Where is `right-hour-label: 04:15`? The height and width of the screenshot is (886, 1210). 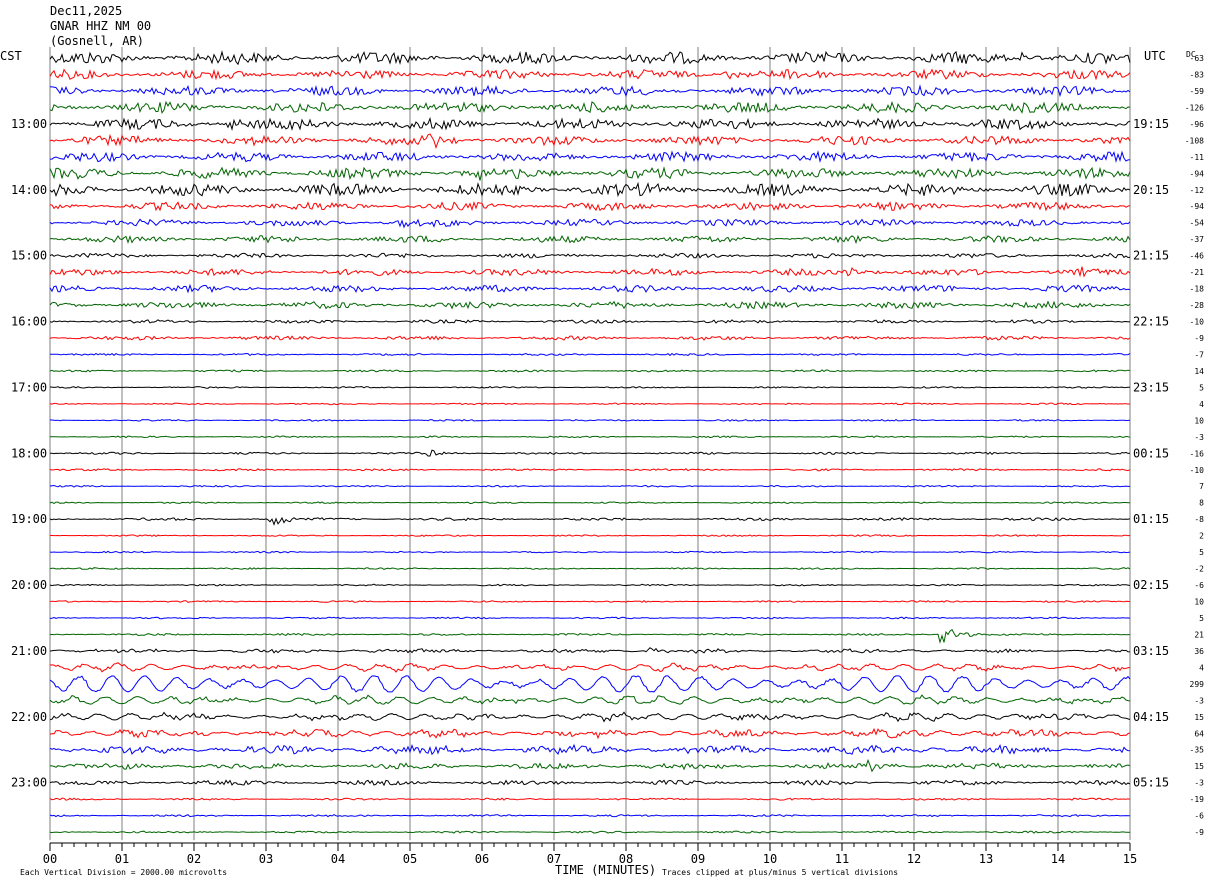
right-hour-label: 04:15 is located at coordinates (1151, 717).